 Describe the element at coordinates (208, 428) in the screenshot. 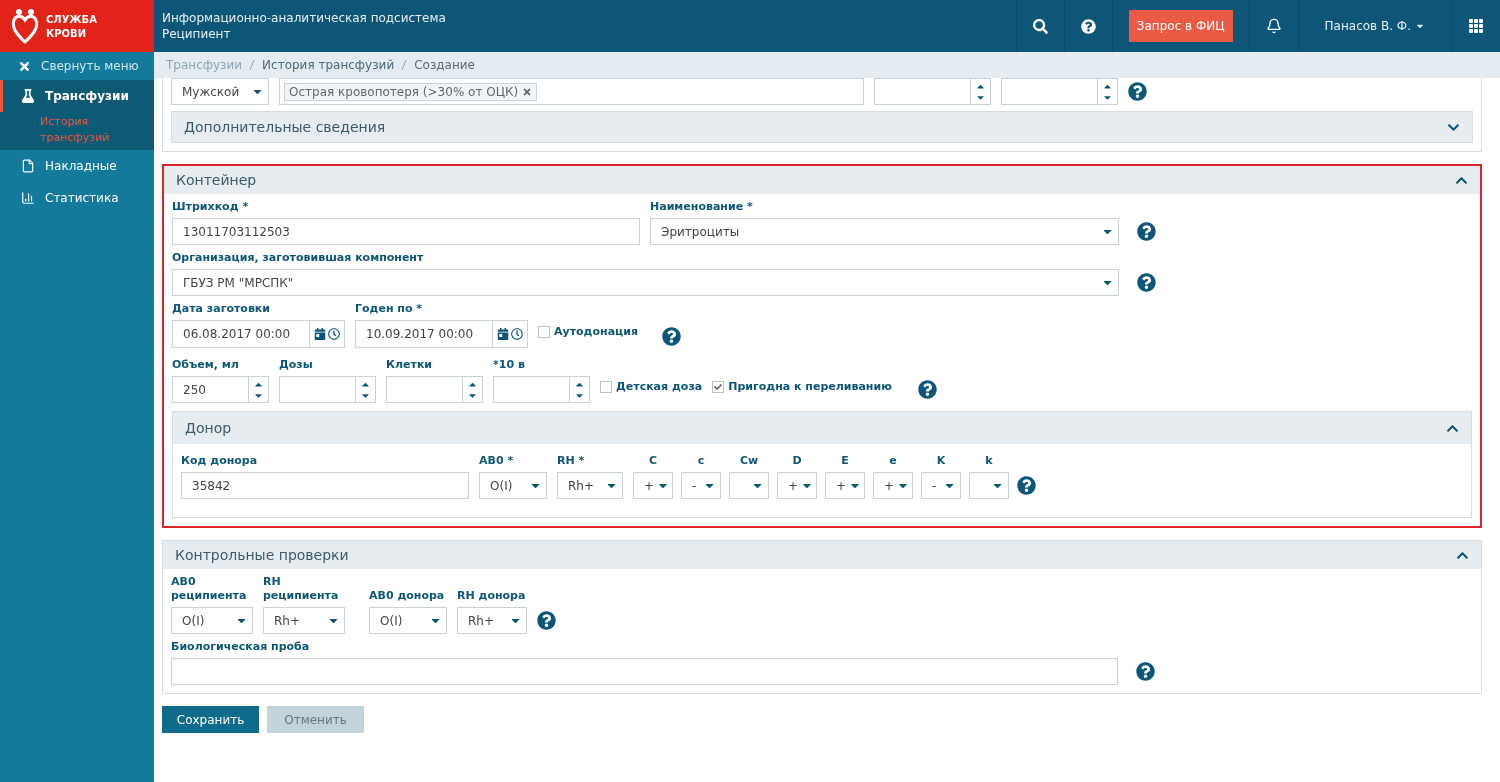

I see `section-title: Донор` at that location.